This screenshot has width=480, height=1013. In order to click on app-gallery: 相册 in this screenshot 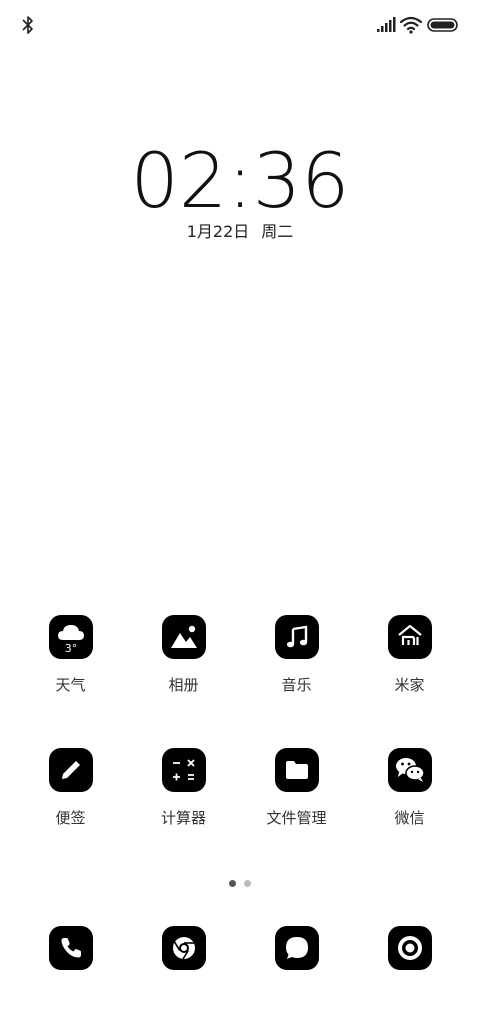, I will do `click(183, 655)`.